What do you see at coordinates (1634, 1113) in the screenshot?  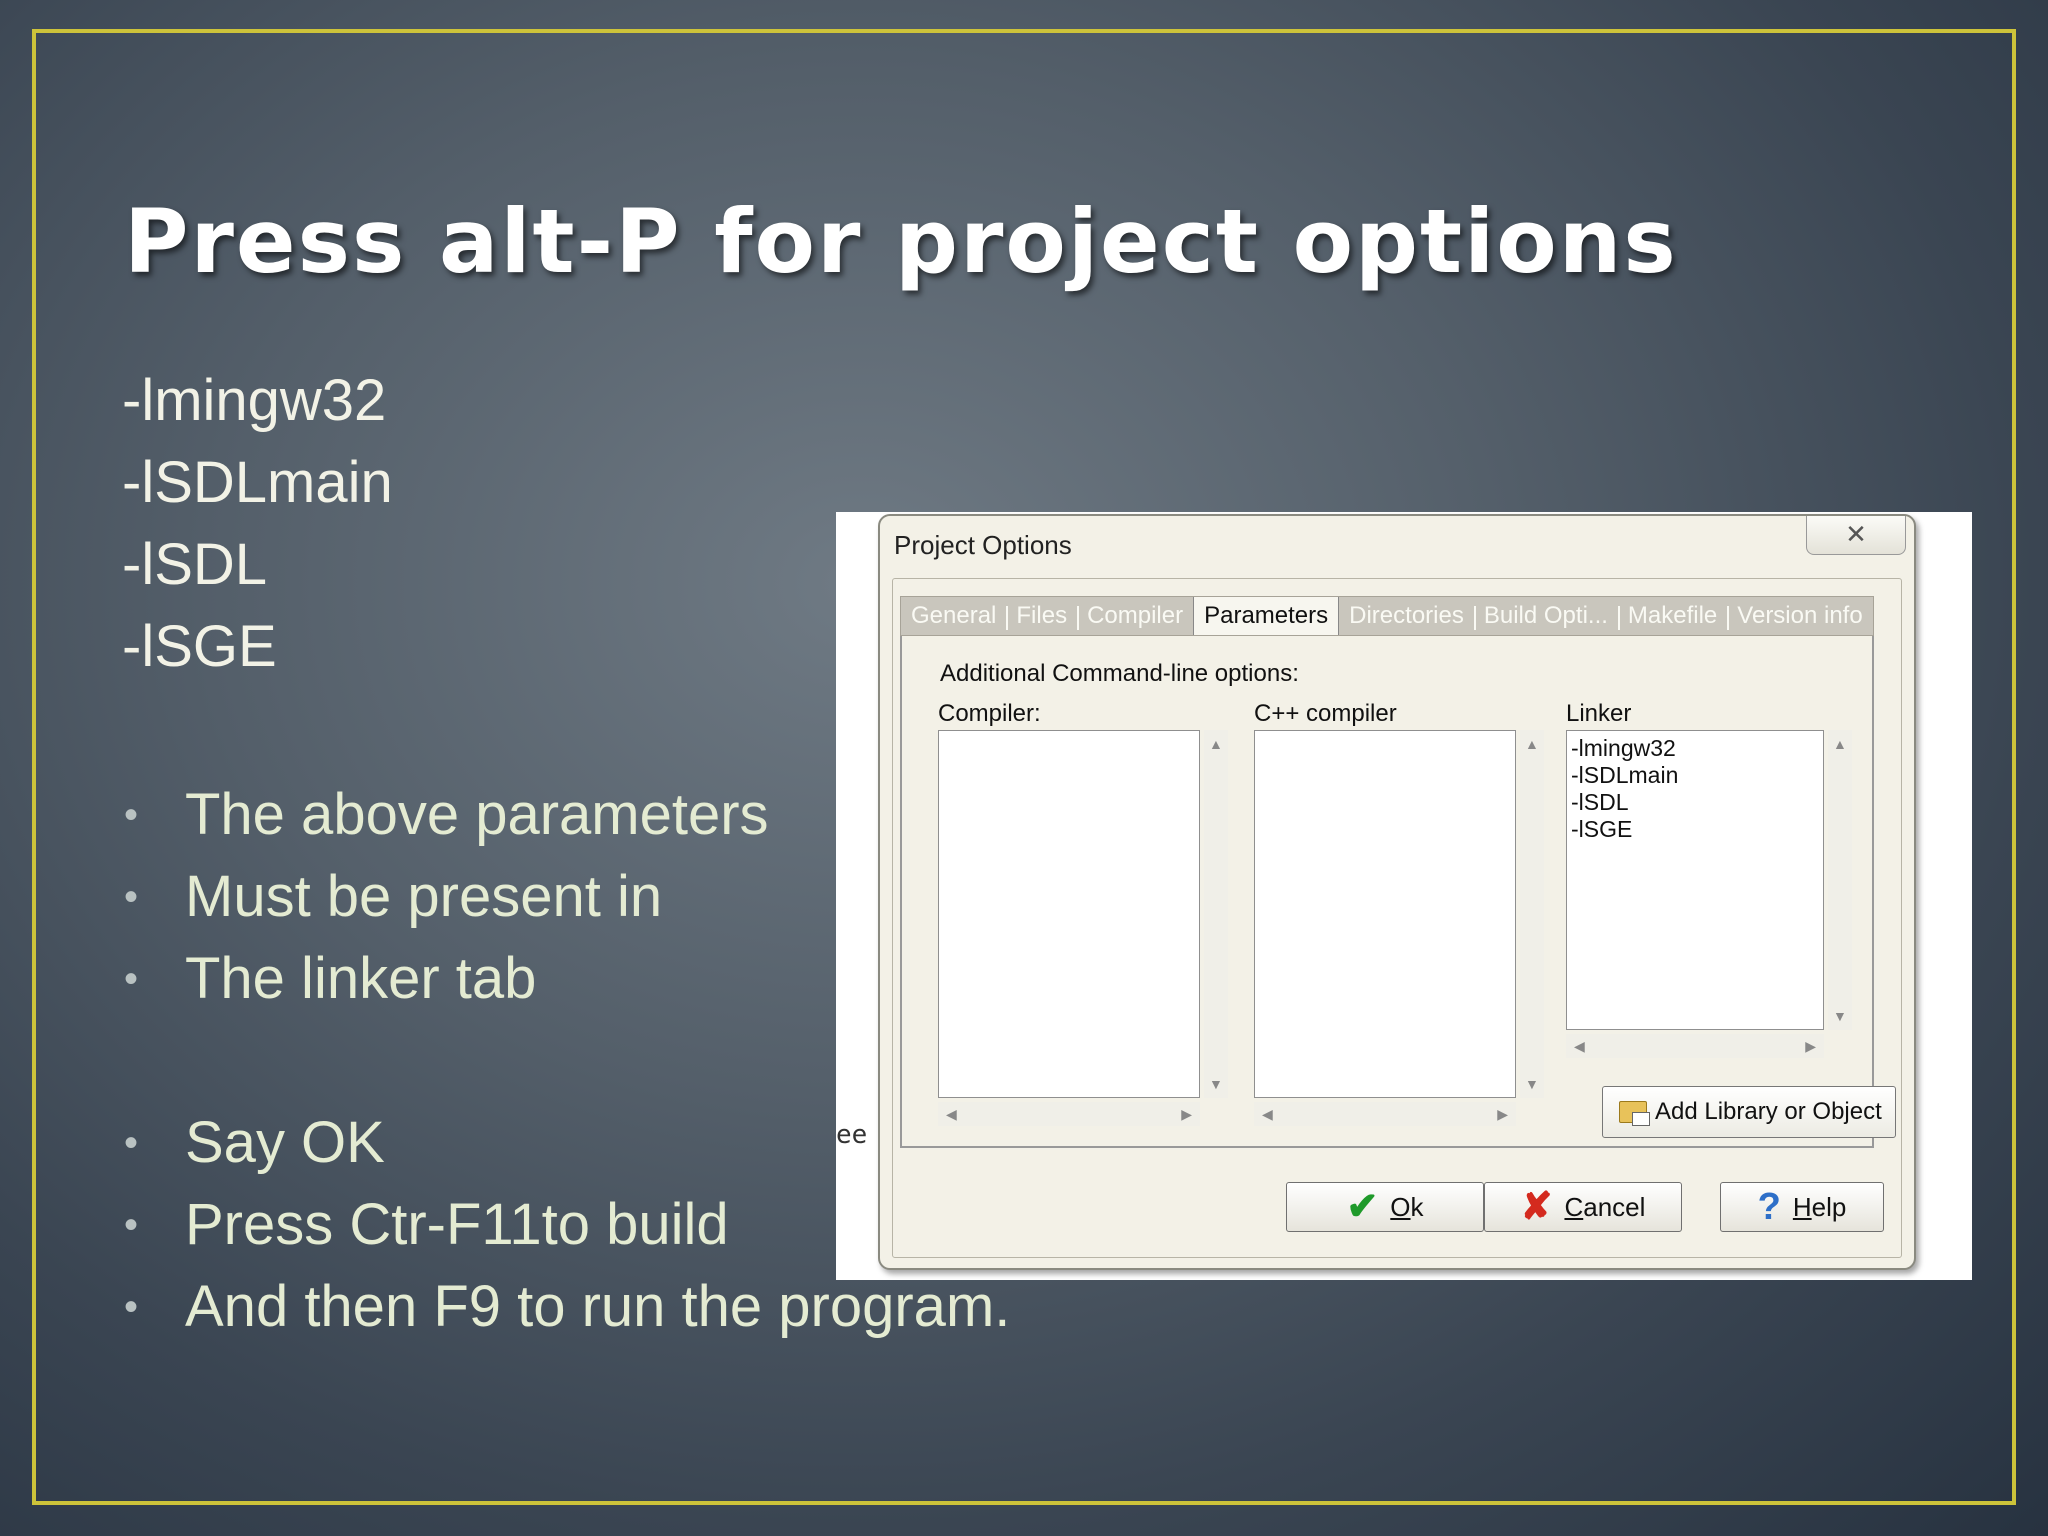 I see `folder-icon` at bounding box center [1634, 1113].